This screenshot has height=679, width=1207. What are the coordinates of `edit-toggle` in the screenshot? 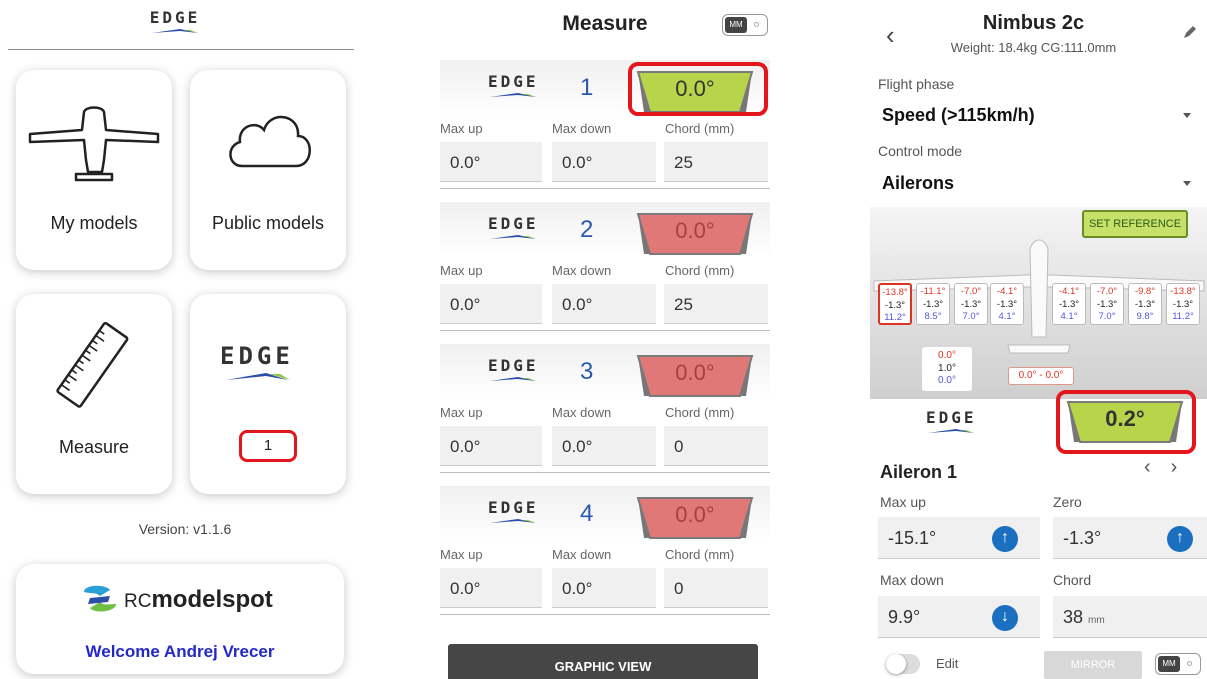 It's located at (903, 664).